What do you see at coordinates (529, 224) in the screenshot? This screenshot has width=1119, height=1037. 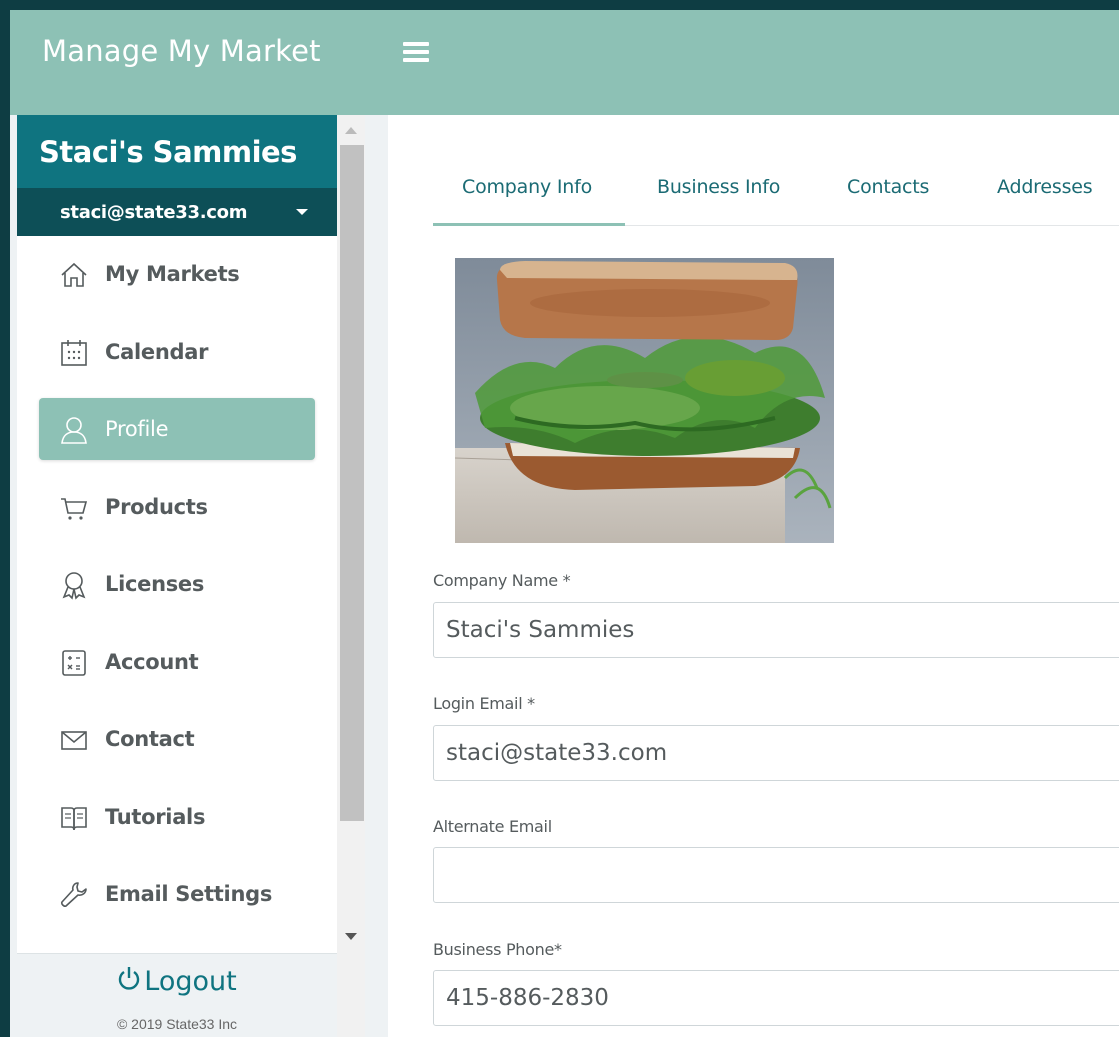 I see `active-tab-indicator` at bounding box center [529, 224].